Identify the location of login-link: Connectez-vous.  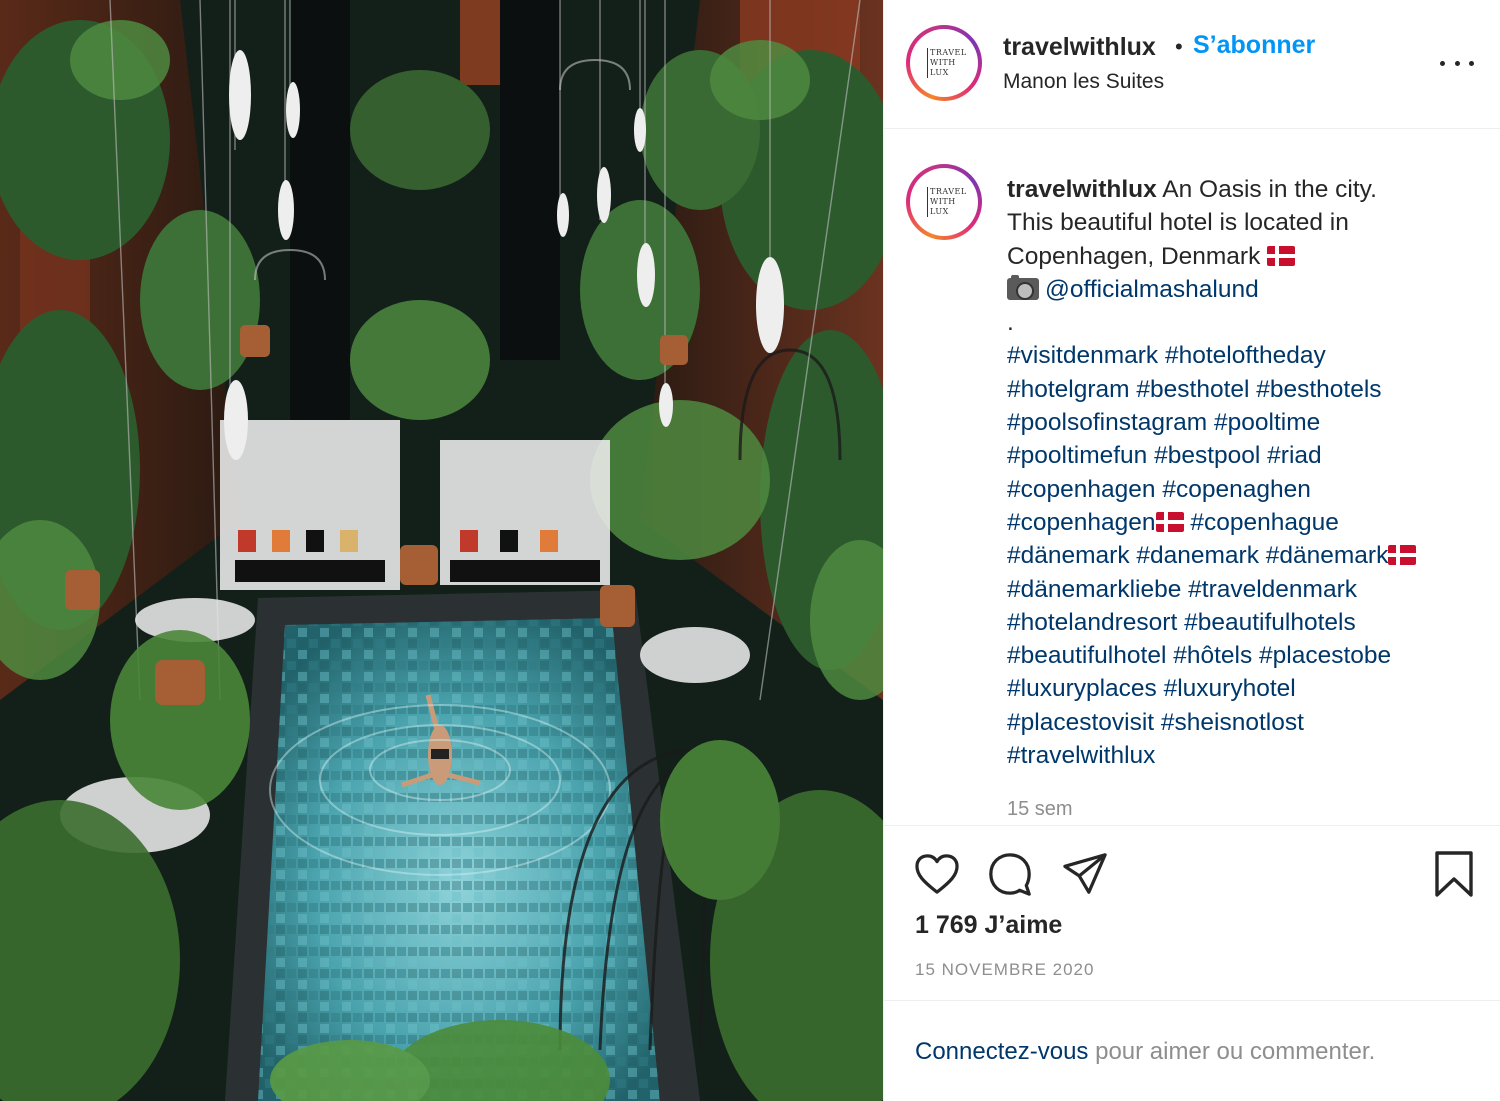
(1001, 1051).